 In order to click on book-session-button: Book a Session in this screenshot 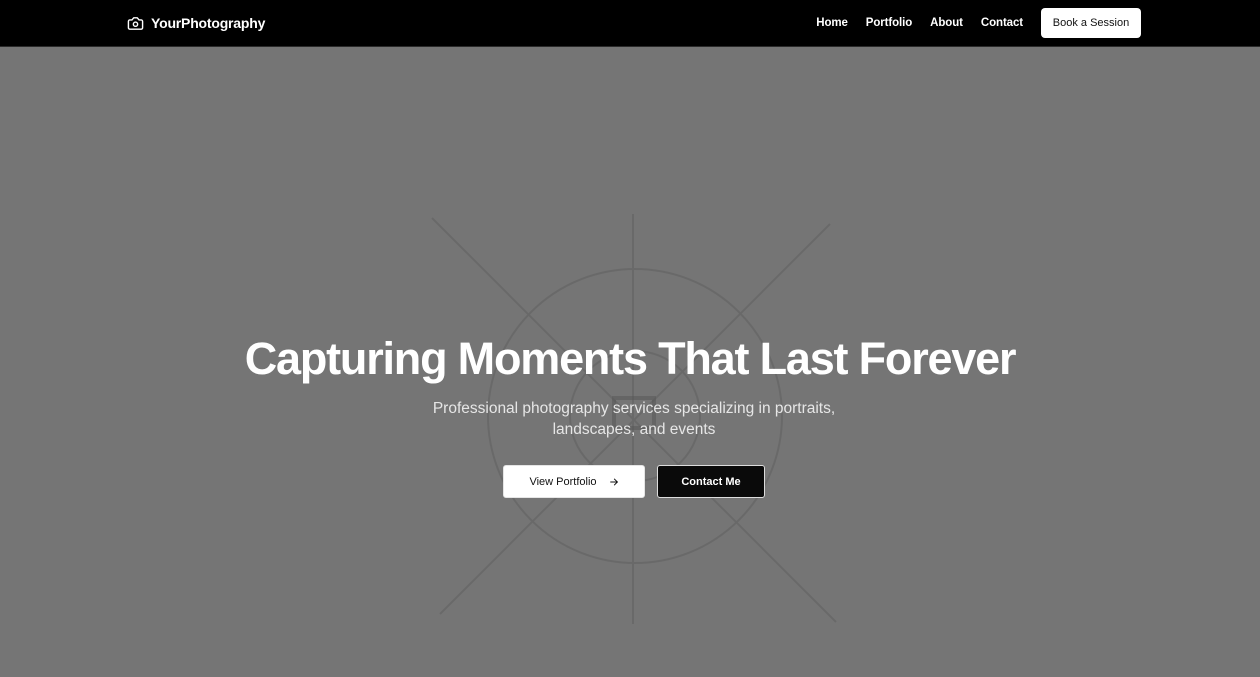, I will do `click(1091, 23)`.